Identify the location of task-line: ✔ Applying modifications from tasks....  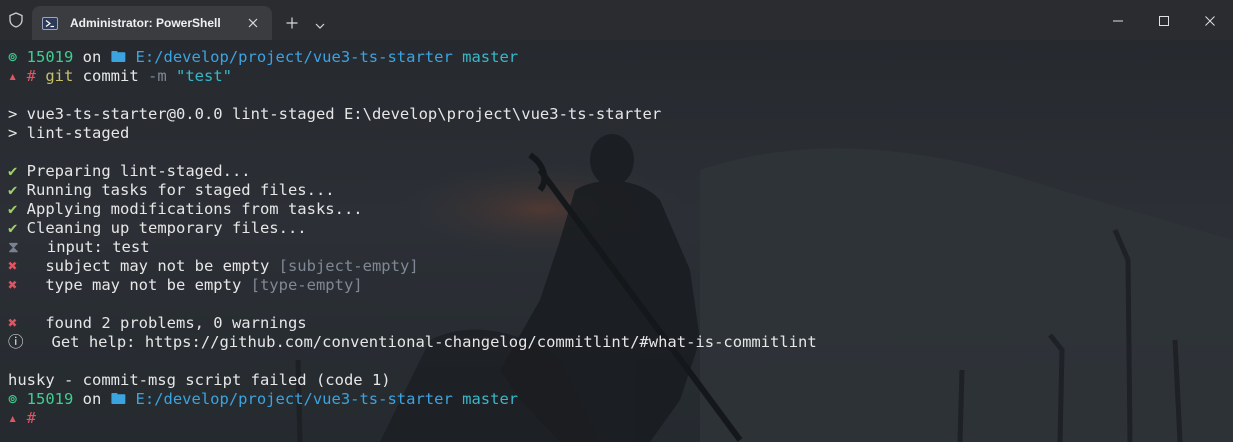
(412, 209).